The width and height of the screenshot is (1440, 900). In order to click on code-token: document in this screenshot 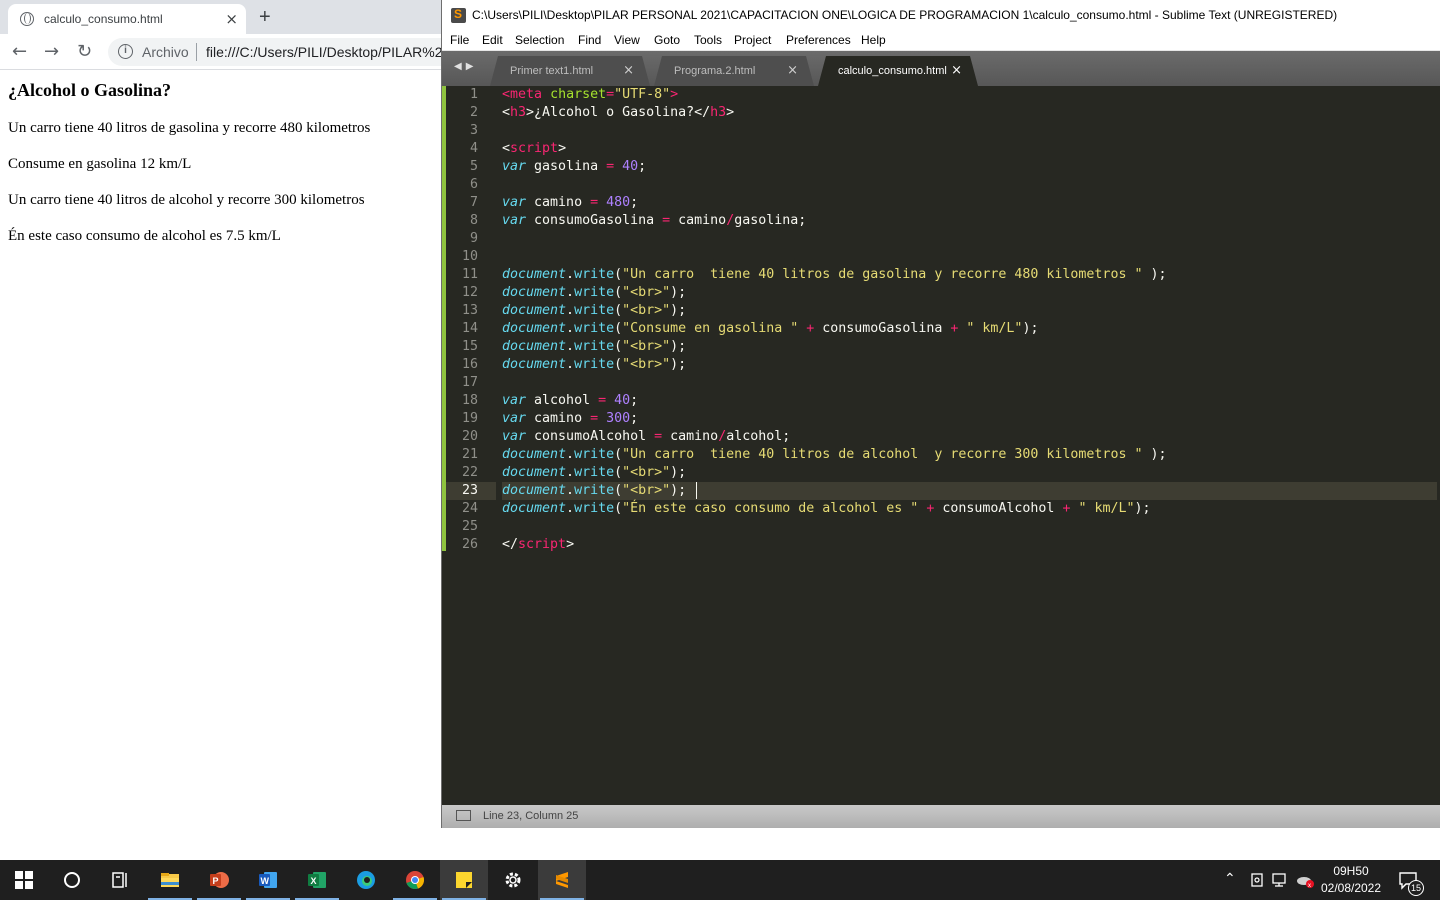, I will do `click(534, 364)`.